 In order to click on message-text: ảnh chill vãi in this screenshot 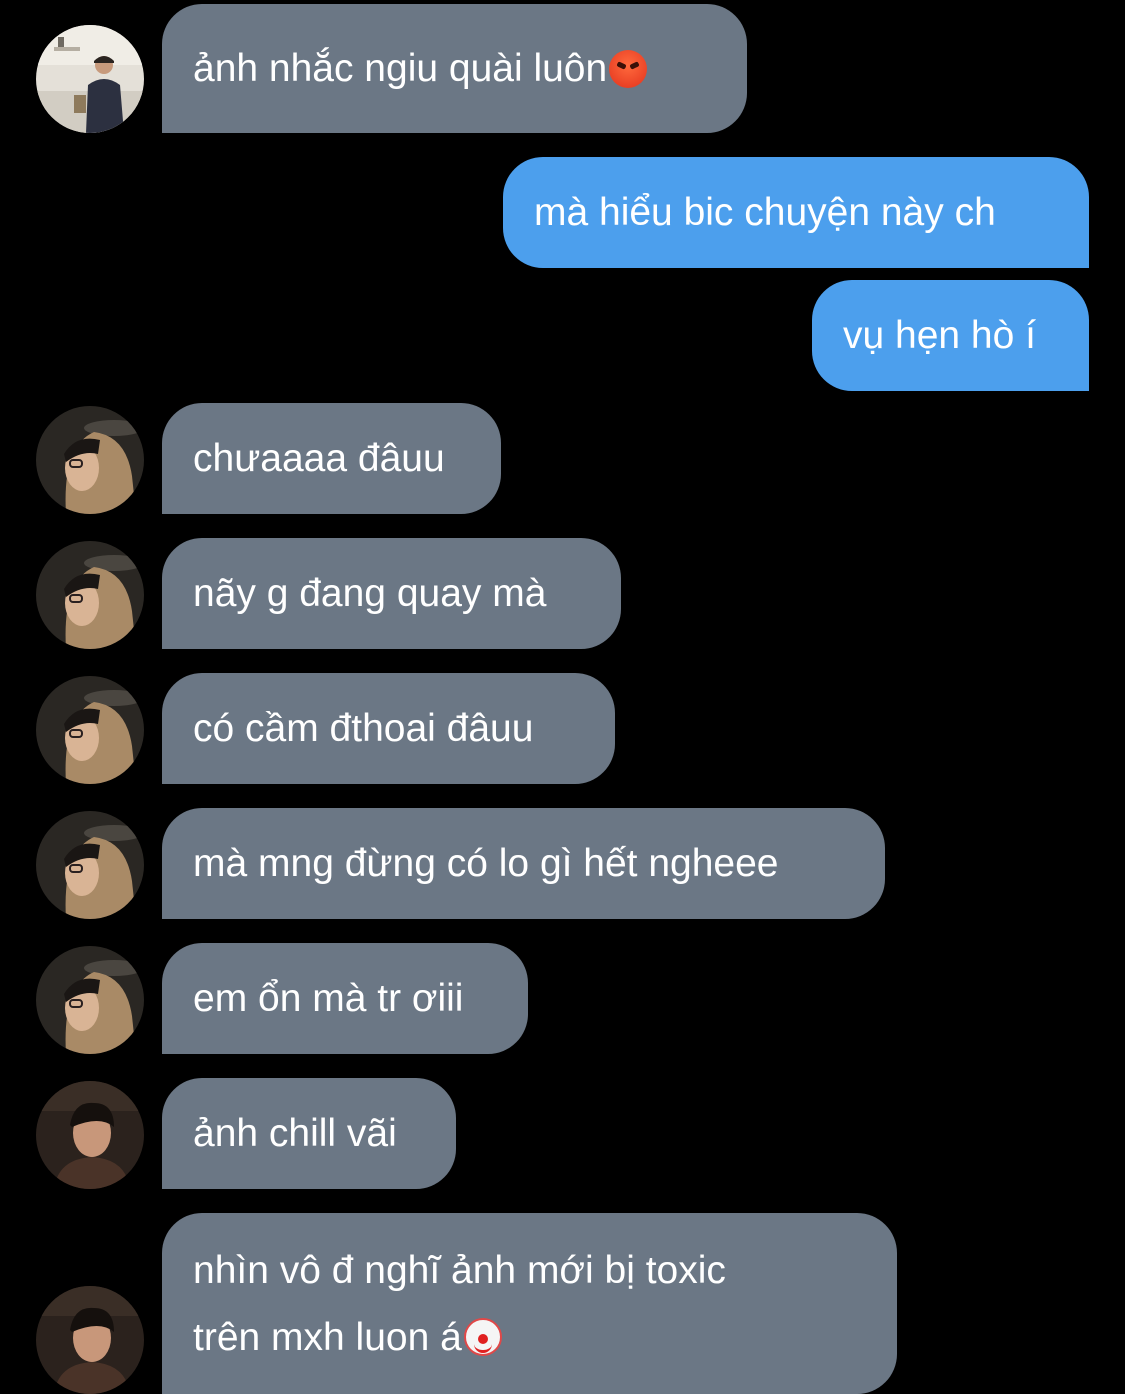, I will do `click(295, 1133)`.